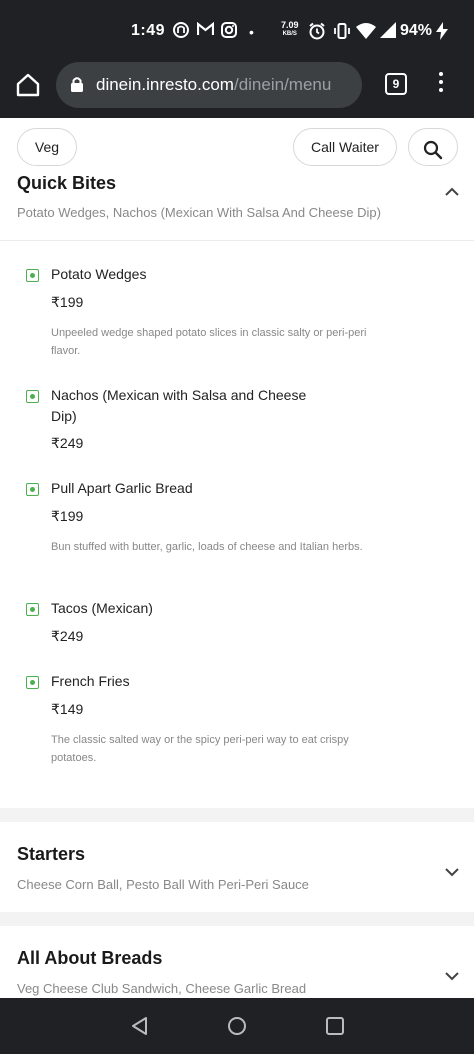 Image resolution: width=474 pixels, height=1054 pixels. Describe the element at coordinates (140, 1026) in the screenshot. I see `back-icon` at that location.